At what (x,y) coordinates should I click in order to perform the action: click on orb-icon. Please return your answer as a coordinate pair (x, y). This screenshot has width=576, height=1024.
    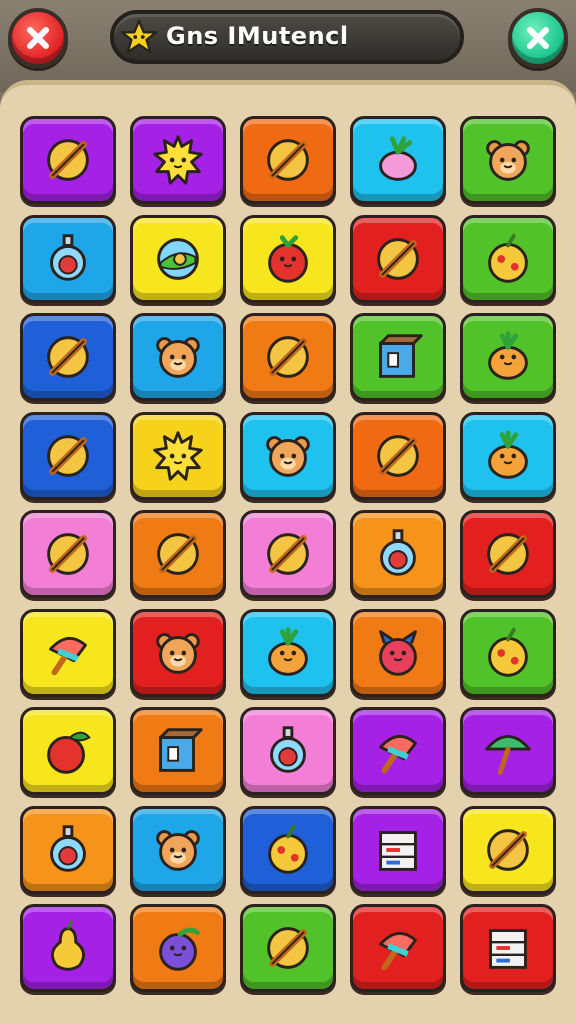
    Looking at the image, I should click on (178, 258).